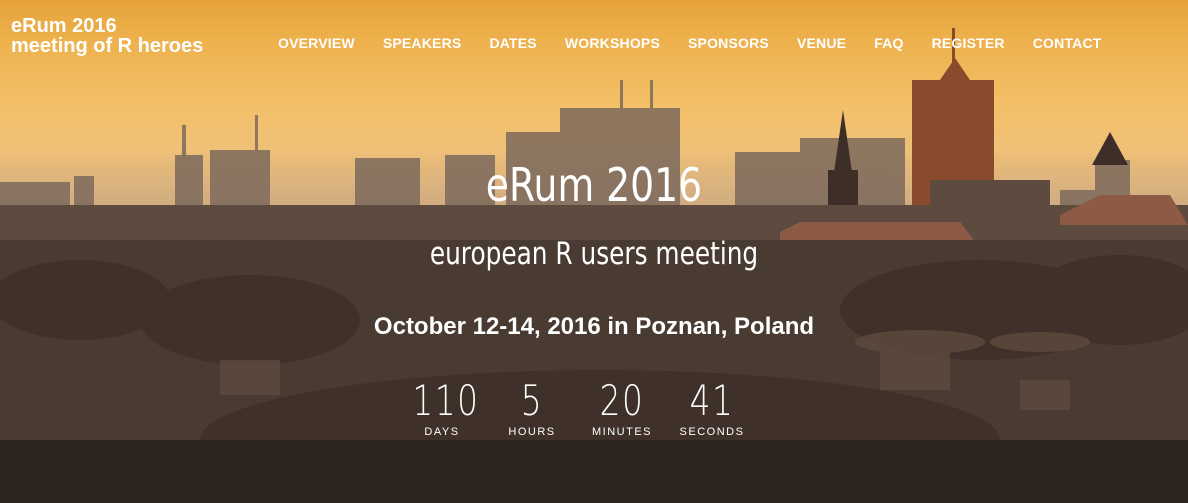  Describe the element at coordinates (622, 432) in the screenshot. I see `countdown-minutes-label: MINUTES` at that location.